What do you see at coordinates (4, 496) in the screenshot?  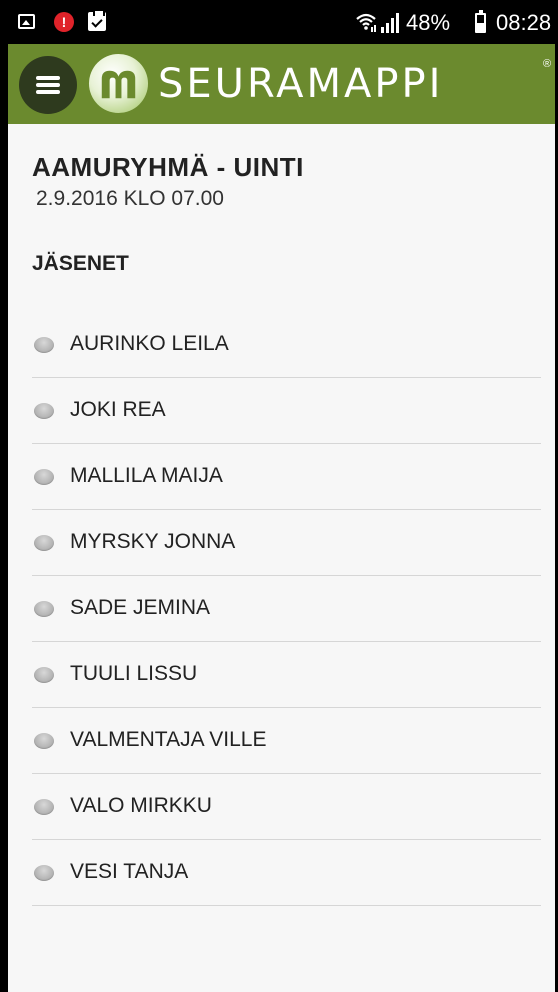 I see `screen-edge-left` at bounding box center [4, 496].